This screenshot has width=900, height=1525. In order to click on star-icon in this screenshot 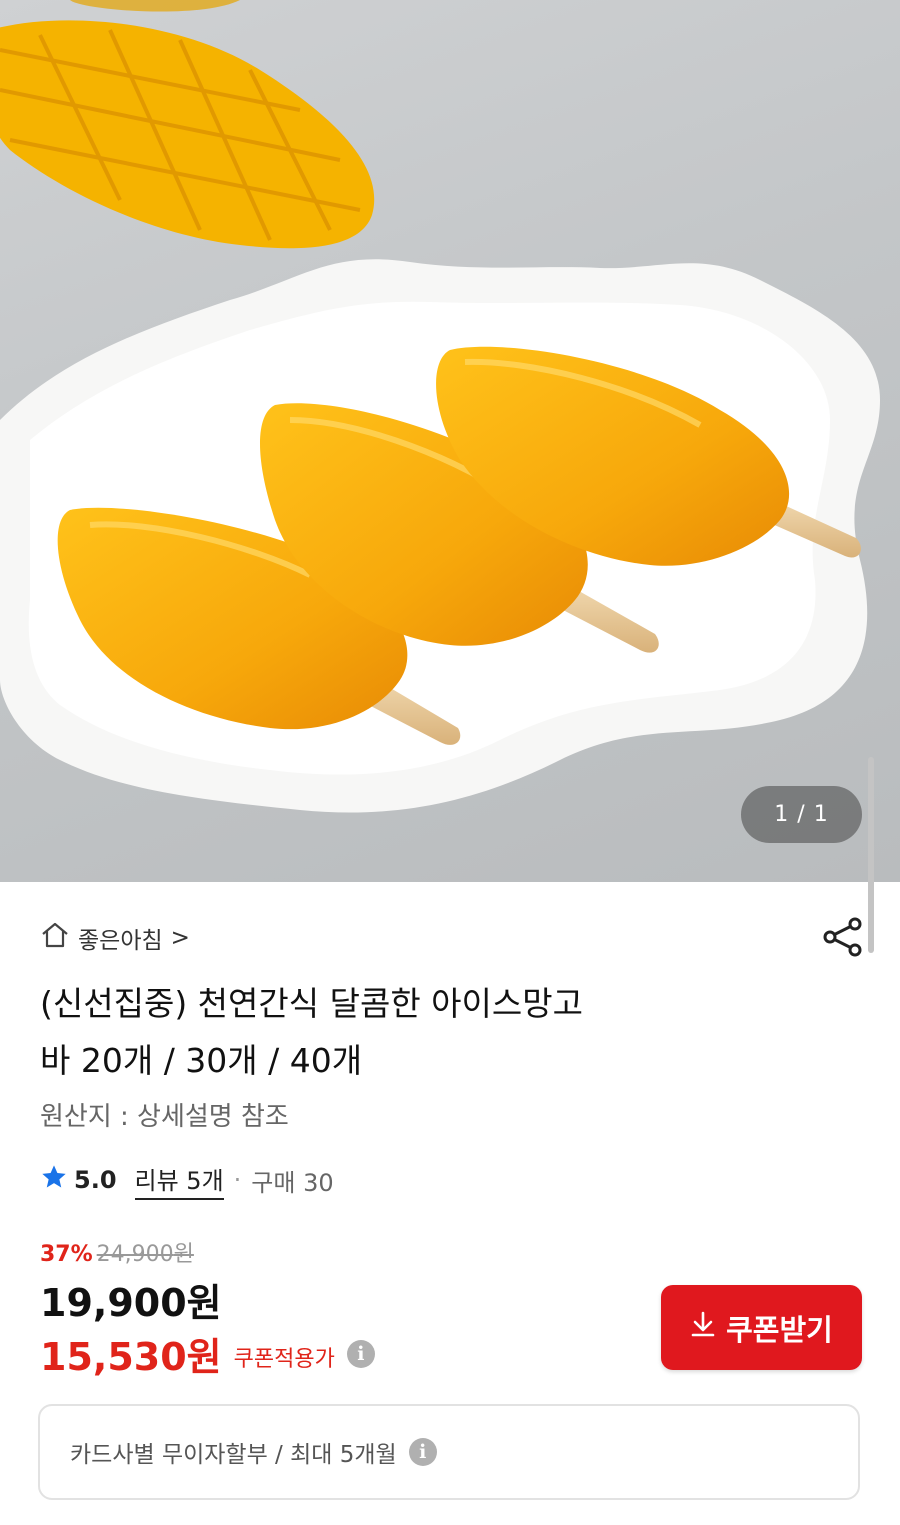, I will do `click(54, 1180)`.